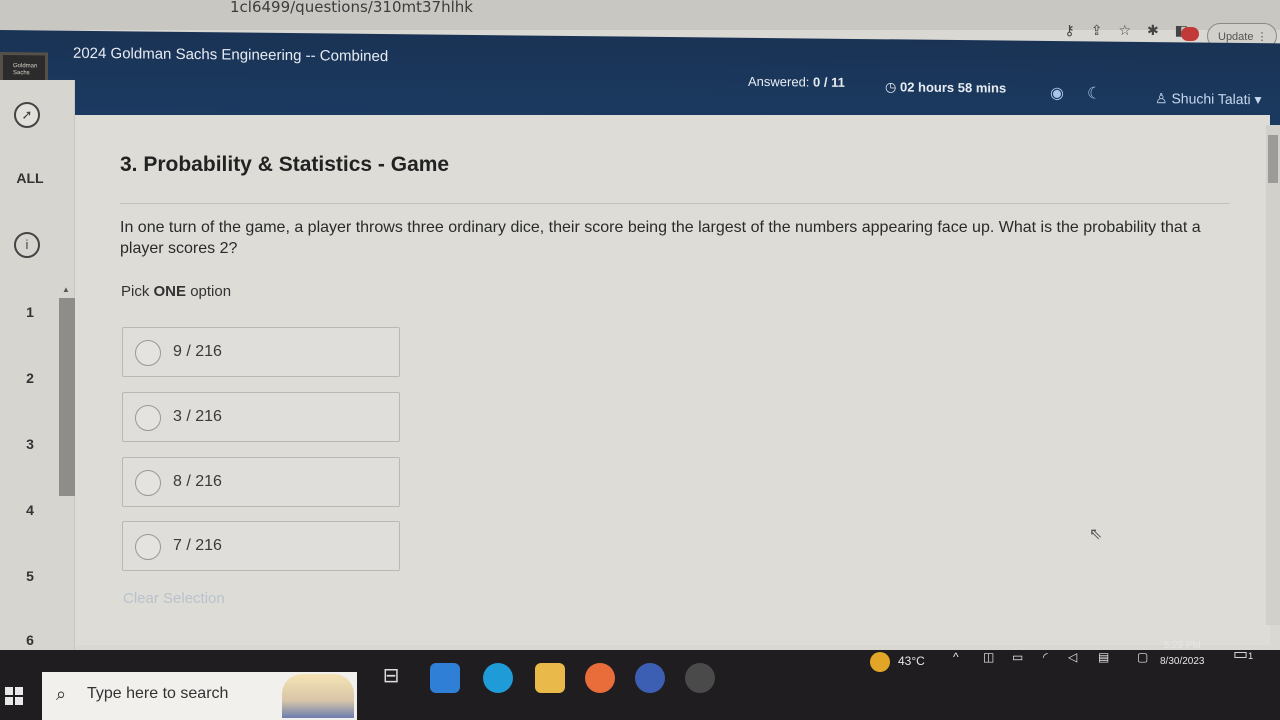 This screenshot has width=1280, height=720. I want to click on clock-date: 8/30/2023, so click(1182, 661).